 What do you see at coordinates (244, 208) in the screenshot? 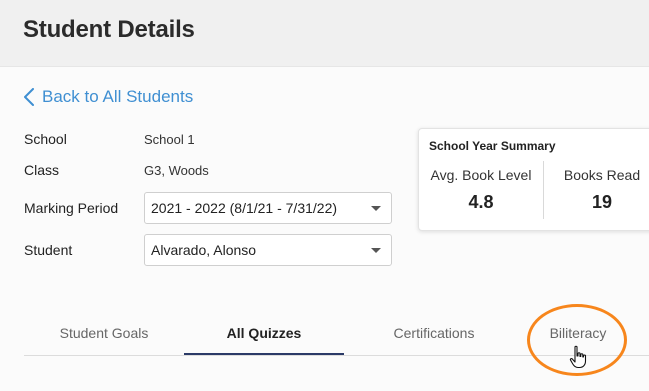
I see `marking-period-selected-value: 2021 - 2022 (8/1/21 - 7/31/22)` at bounding box center [244, 208].